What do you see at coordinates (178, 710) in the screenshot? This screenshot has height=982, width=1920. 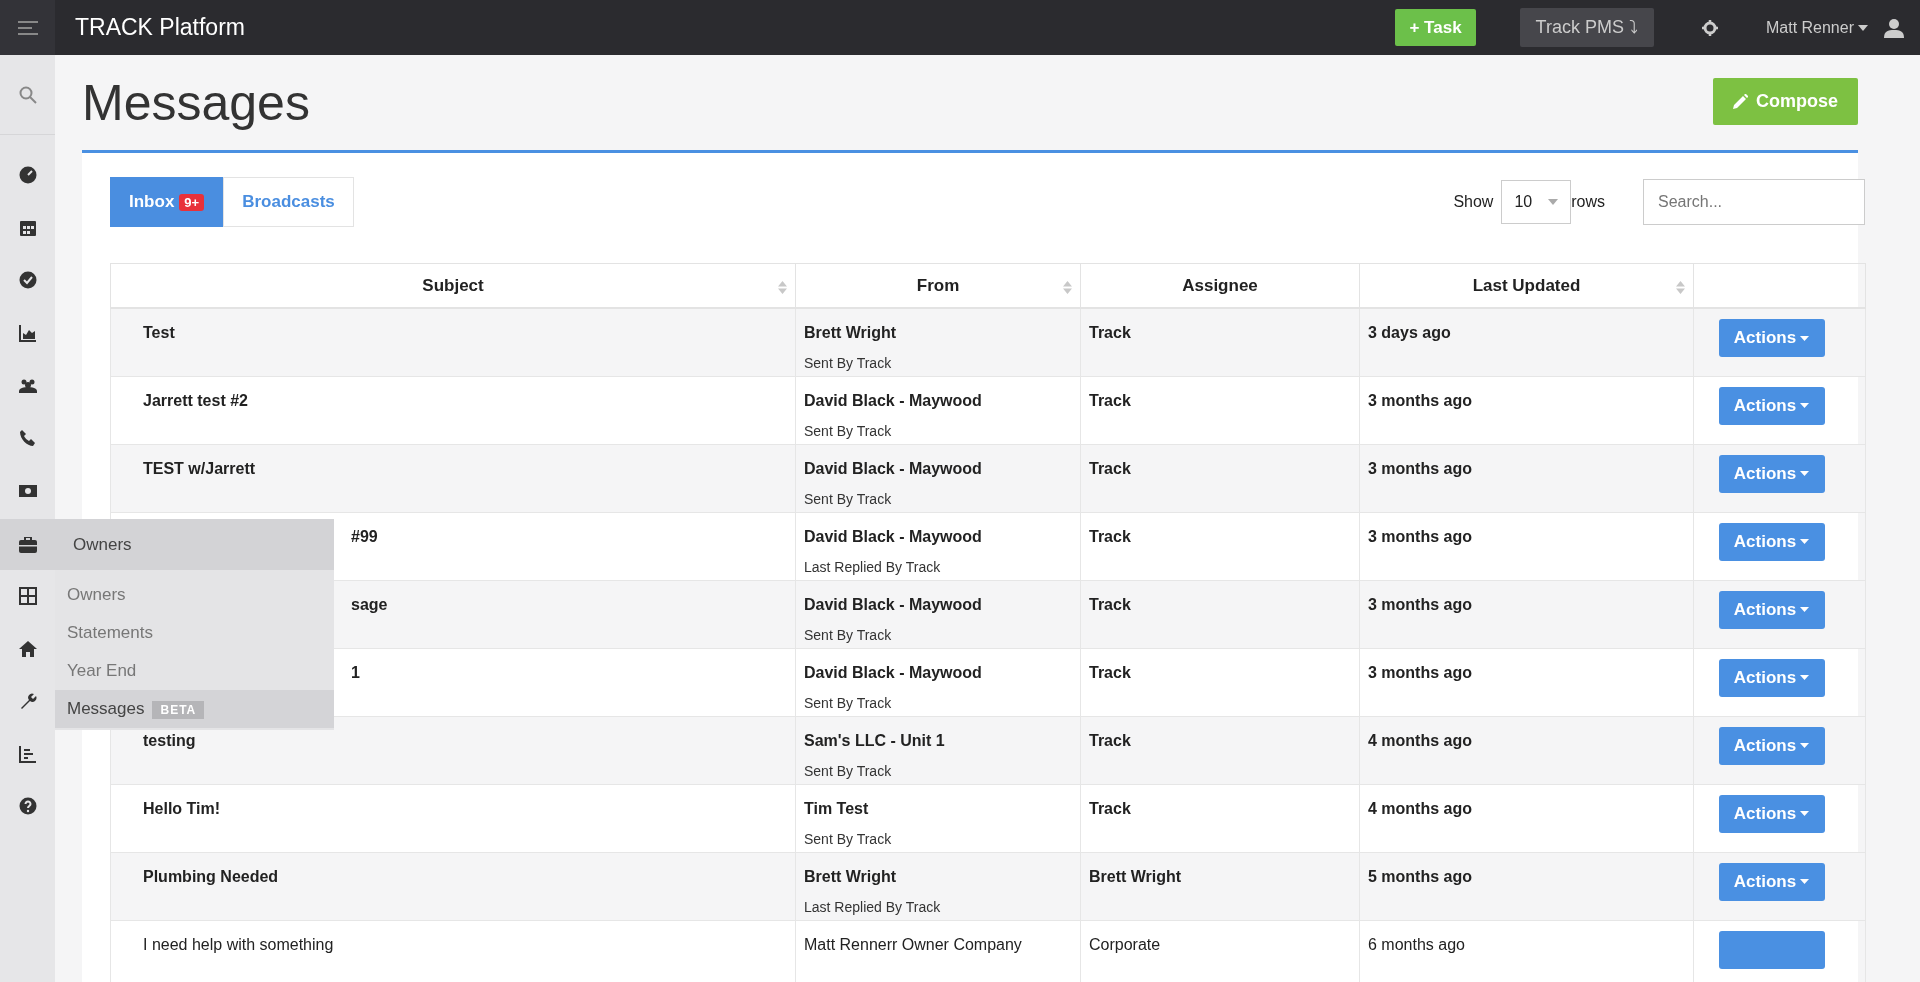 I see `beta-badge: BETA` at bounding box center [178, 710].